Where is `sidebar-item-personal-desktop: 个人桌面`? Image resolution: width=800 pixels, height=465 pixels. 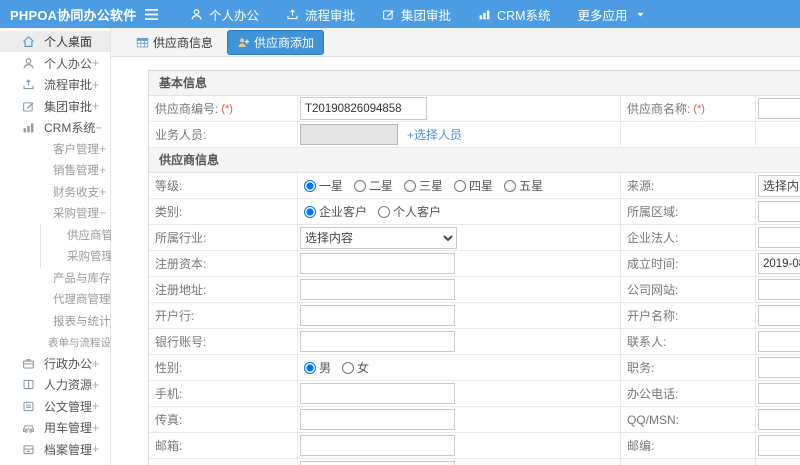 sidebar-item-personal-desktop: 个人桌面 is located at coordinates (55, 42).